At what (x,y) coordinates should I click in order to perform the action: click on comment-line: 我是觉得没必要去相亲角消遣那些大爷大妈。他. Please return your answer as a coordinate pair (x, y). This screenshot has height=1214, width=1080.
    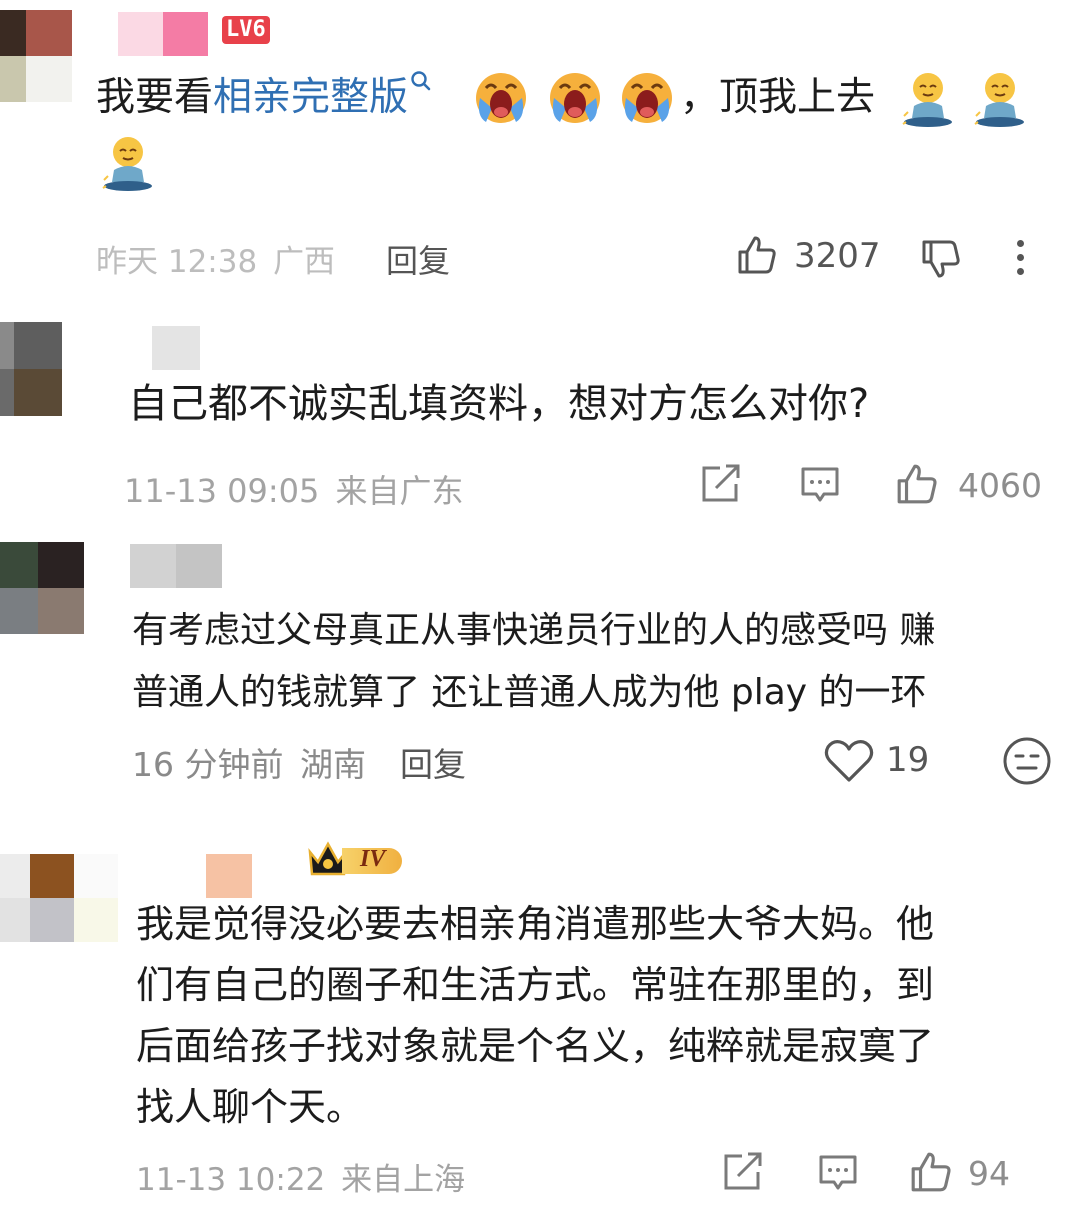
    Looking at the image, I should click on (535, 924).